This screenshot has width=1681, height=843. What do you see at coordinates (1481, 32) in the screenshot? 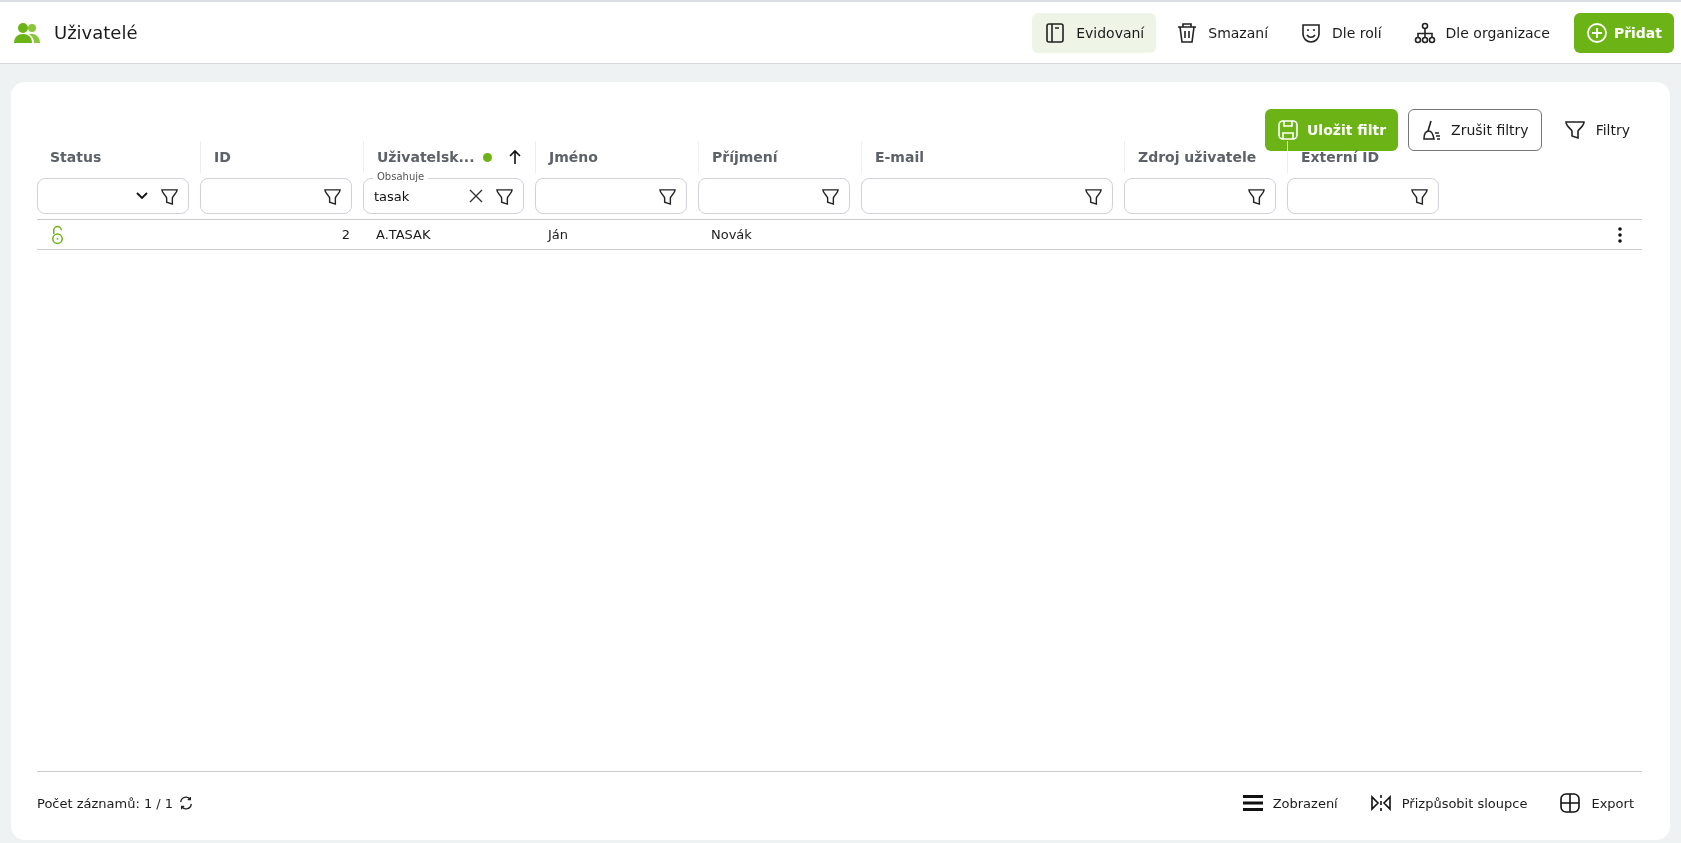
I see `view-tab: Dle organizace` at bounding box center [1481, 32].